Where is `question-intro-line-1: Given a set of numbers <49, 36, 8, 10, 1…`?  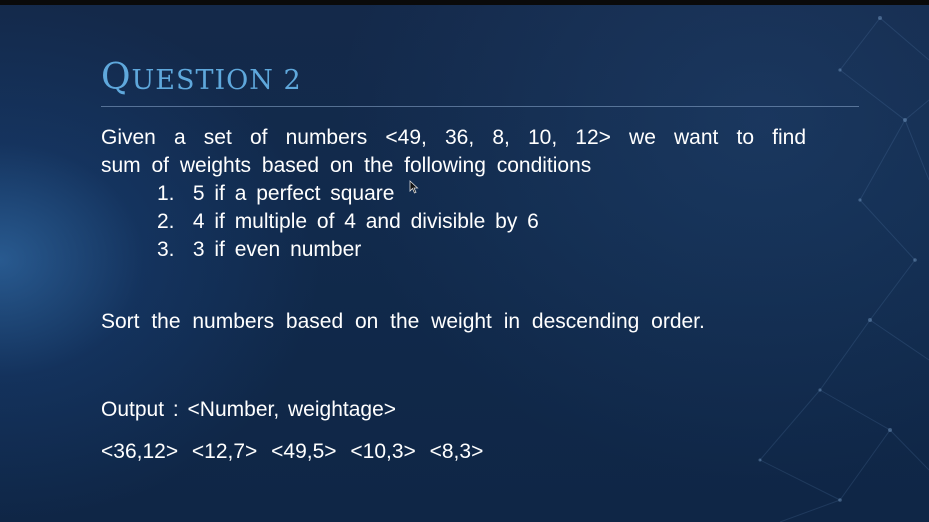 question-intro-line-1: Given a set of numbers <49, 36, 8, 10, 1… is located at coordinates (453, 137).